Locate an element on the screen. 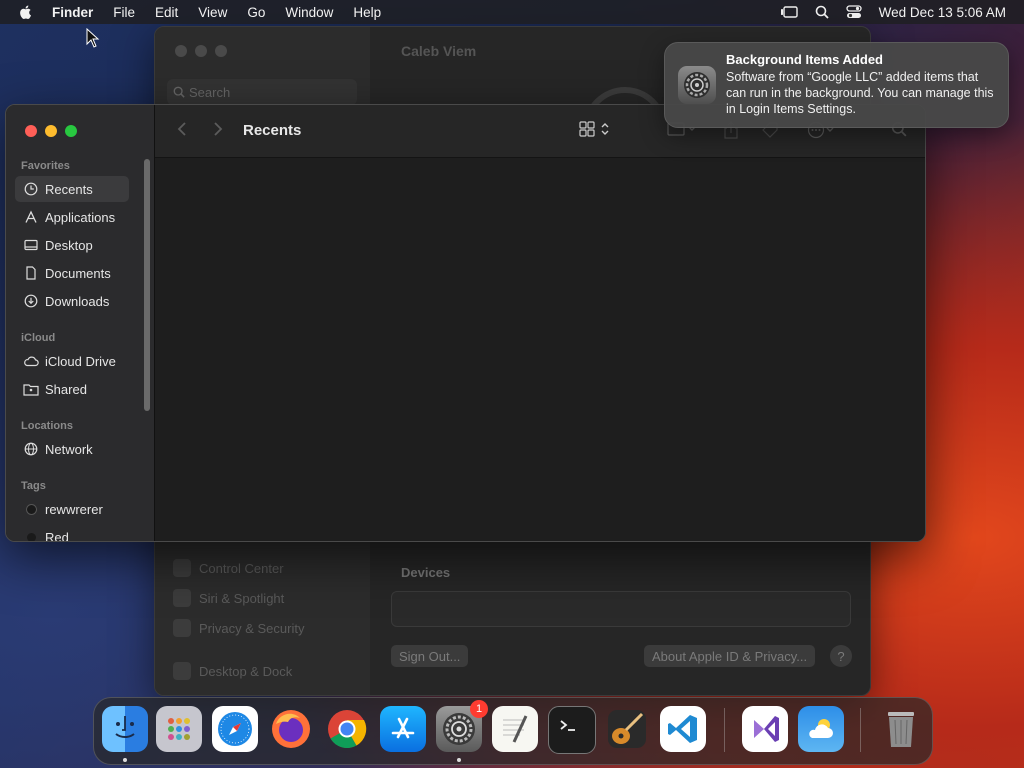 This screenshot has height=768, width=1024. sidebar-item-documents: Documents is located at coordinates (72, 273).